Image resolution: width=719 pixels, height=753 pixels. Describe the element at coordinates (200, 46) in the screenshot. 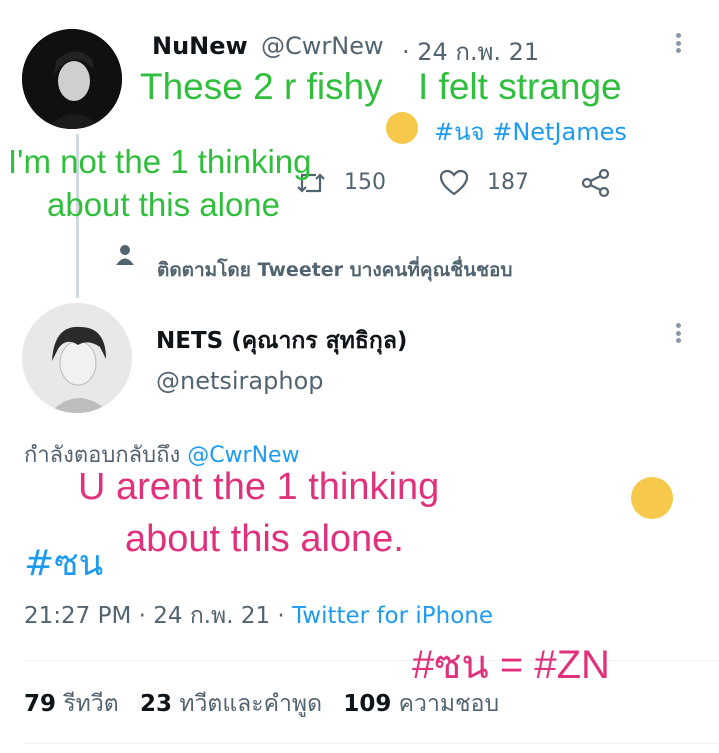

I see `tweet1-display-name: NuNew` at that location.